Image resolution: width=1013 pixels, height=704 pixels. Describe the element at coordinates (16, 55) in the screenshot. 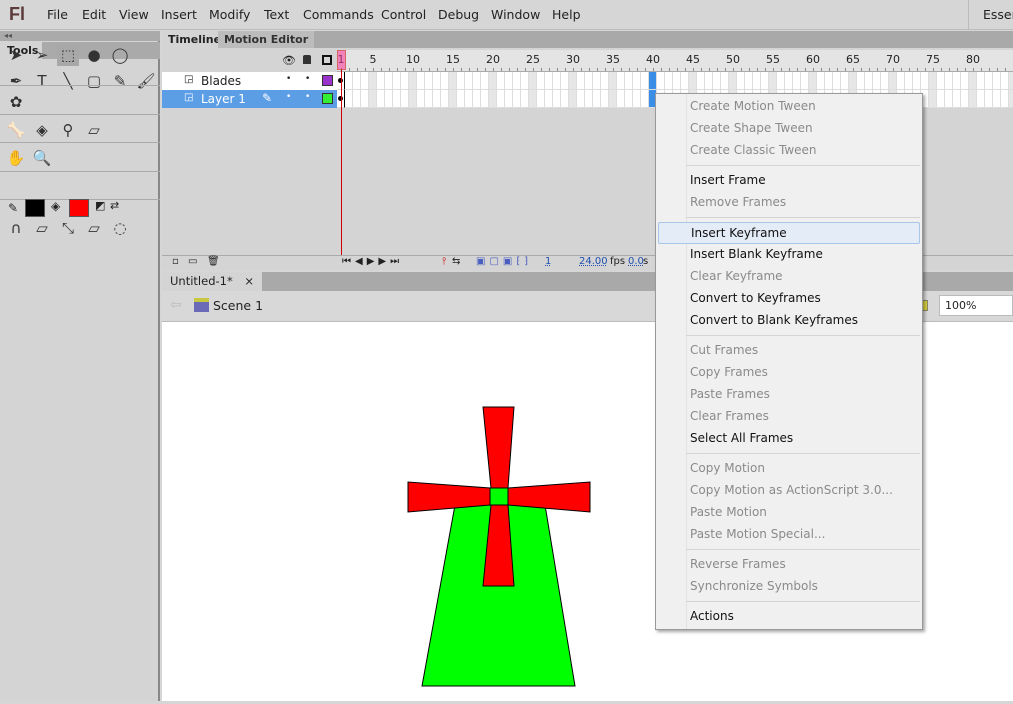

I see `selection-tool-icon: ➤` at that location.